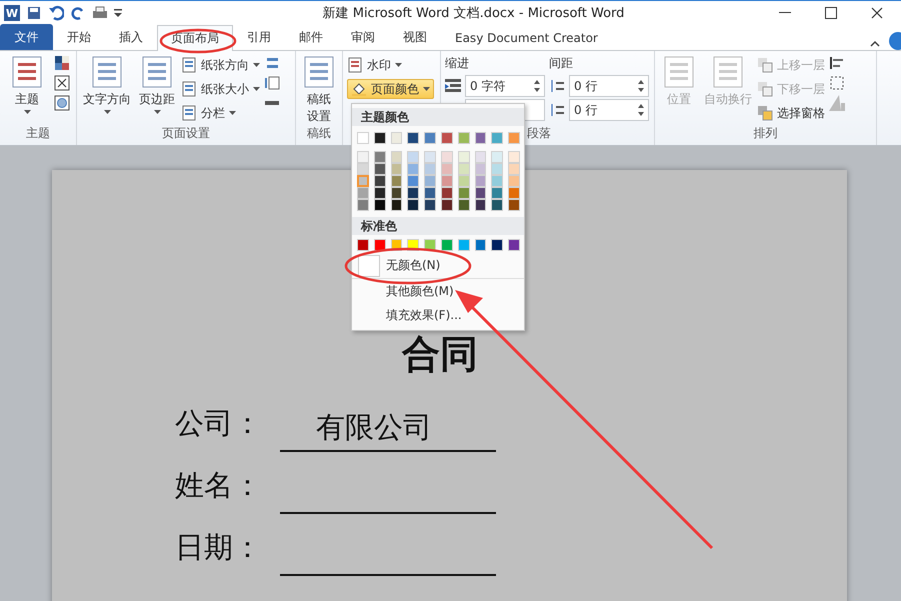 The height and width of the screenshot is (601, 901). I want to click on page-color-button: 页面颜色, so click(390, 89).